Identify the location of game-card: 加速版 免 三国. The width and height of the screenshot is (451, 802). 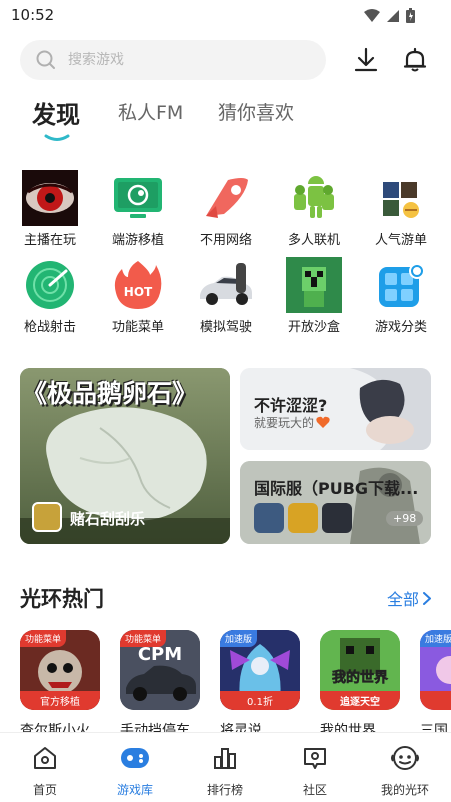
(435, 685).